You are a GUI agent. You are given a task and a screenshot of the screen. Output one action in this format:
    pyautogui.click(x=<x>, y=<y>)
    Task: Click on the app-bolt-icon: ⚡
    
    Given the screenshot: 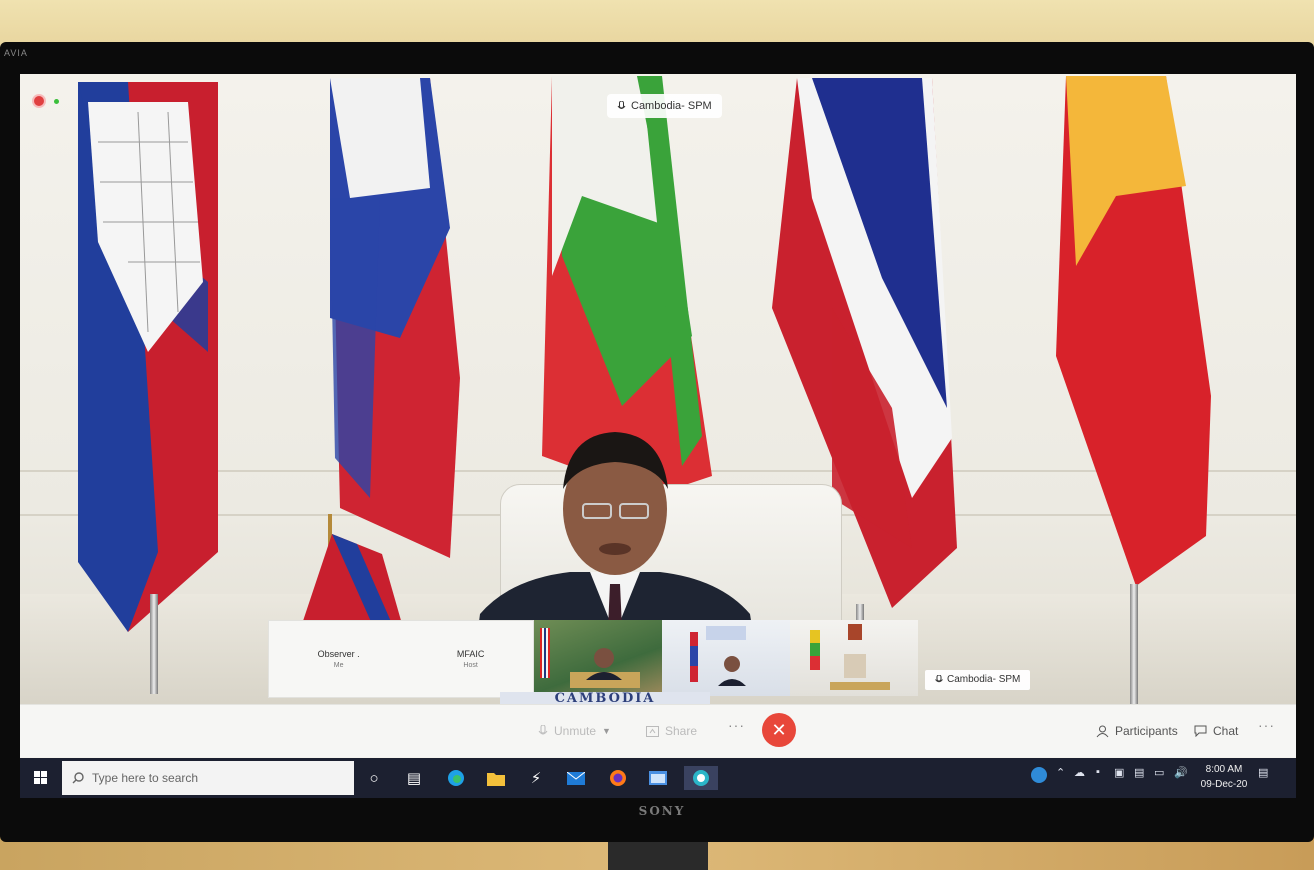 What is the action you would take?
    pyautogui.click(x=536, y=778)
    